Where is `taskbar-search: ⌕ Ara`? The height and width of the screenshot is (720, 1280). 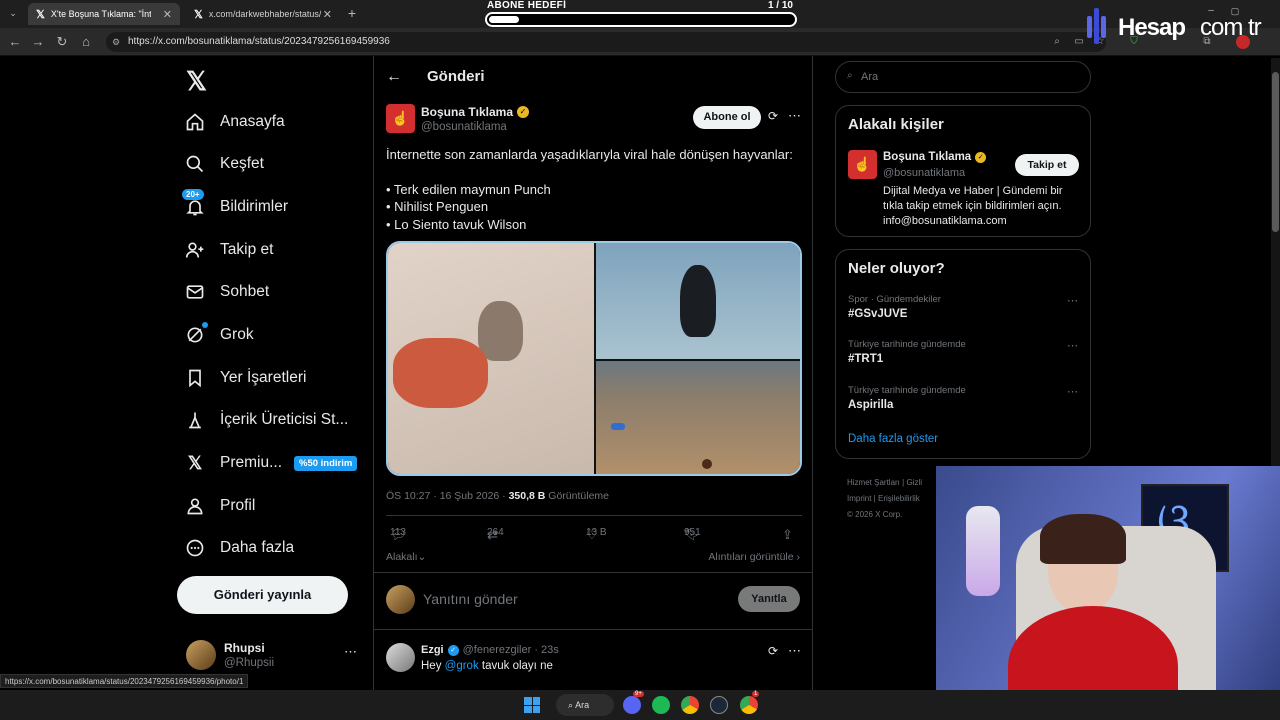 taskbar-search: ⌕ Ara is located at coordinates (585, 705).